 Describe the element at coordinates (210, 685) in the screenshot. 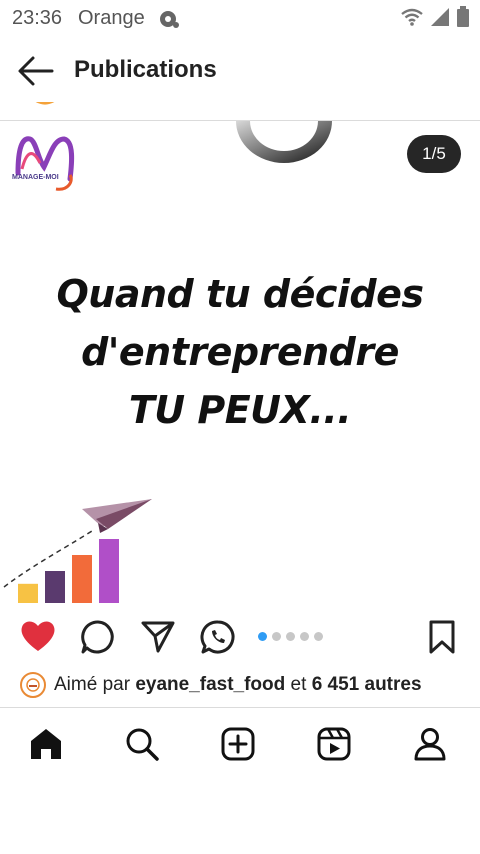

I see `liker-username: eyane_fast_food` at that location.